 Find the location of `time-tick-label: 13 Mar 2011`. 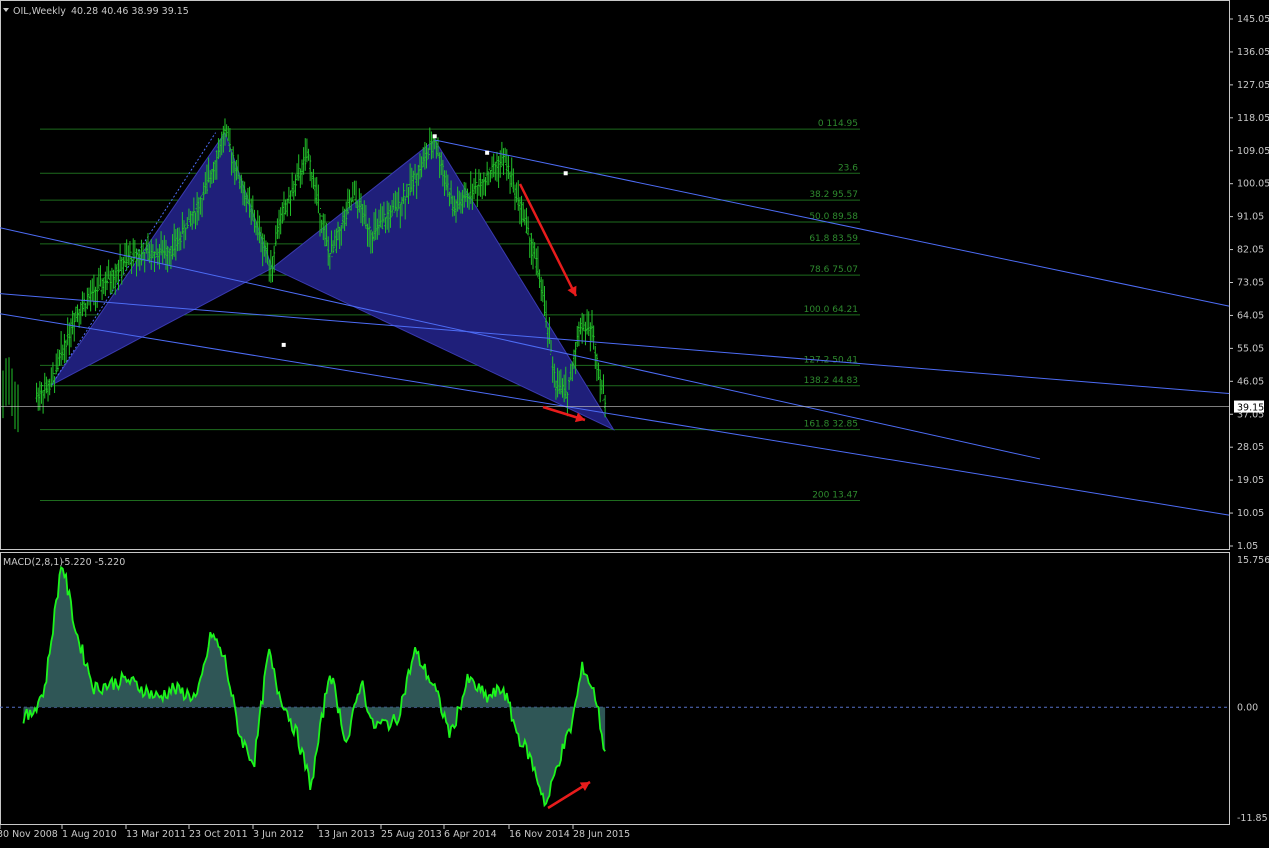

time-tick-label: 13 Mar 2011 is located at coordinates (156, 834).